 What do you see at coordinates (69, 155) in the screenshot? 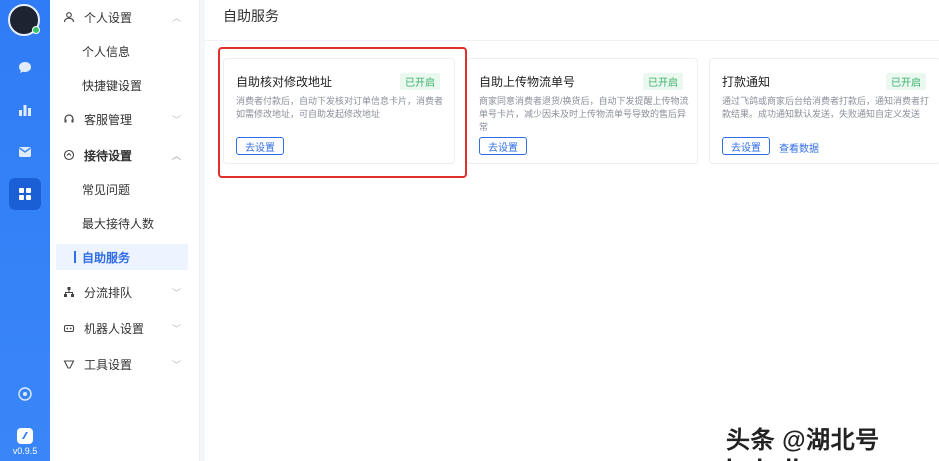
I see `target-icon` at bounding box center [69, 155].